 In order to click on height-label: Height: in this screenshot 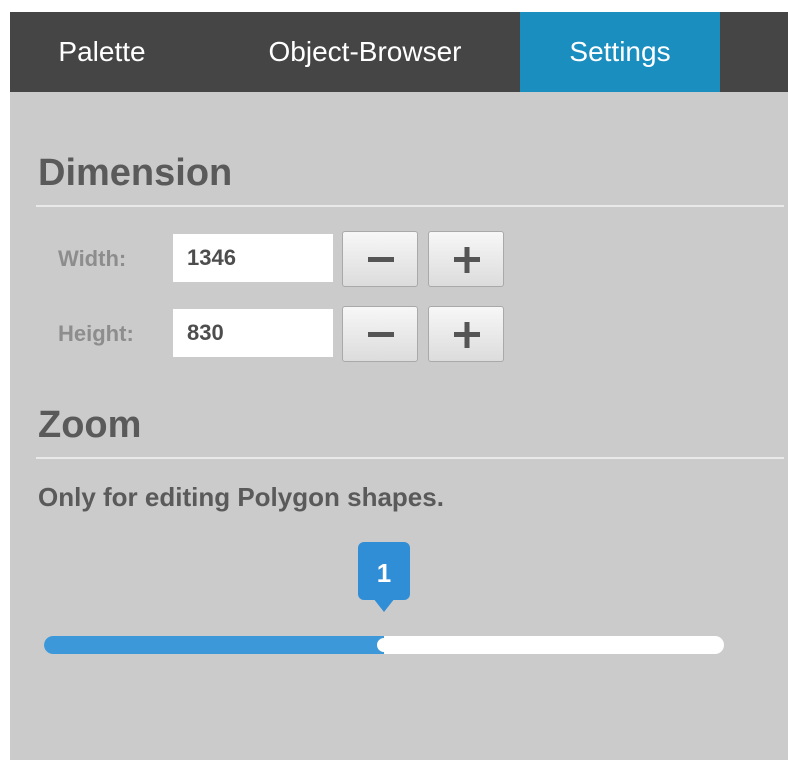, I will do `click(96, 333)`.